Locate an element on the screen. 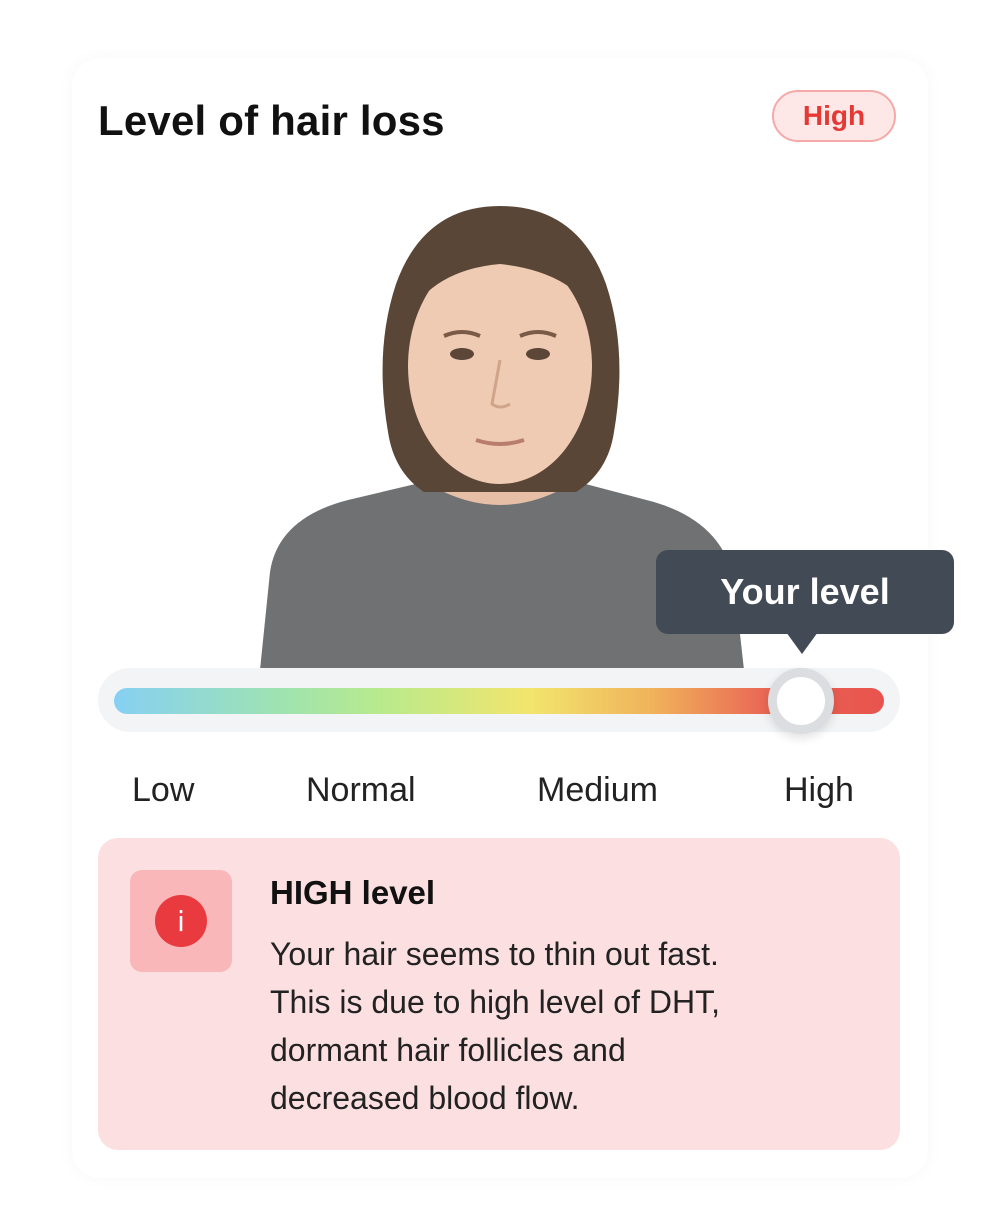 Image resolution: width=1000 pixels, height=1226 pixels. tooltip-arrow-icon is located at coordinates (802, 643).